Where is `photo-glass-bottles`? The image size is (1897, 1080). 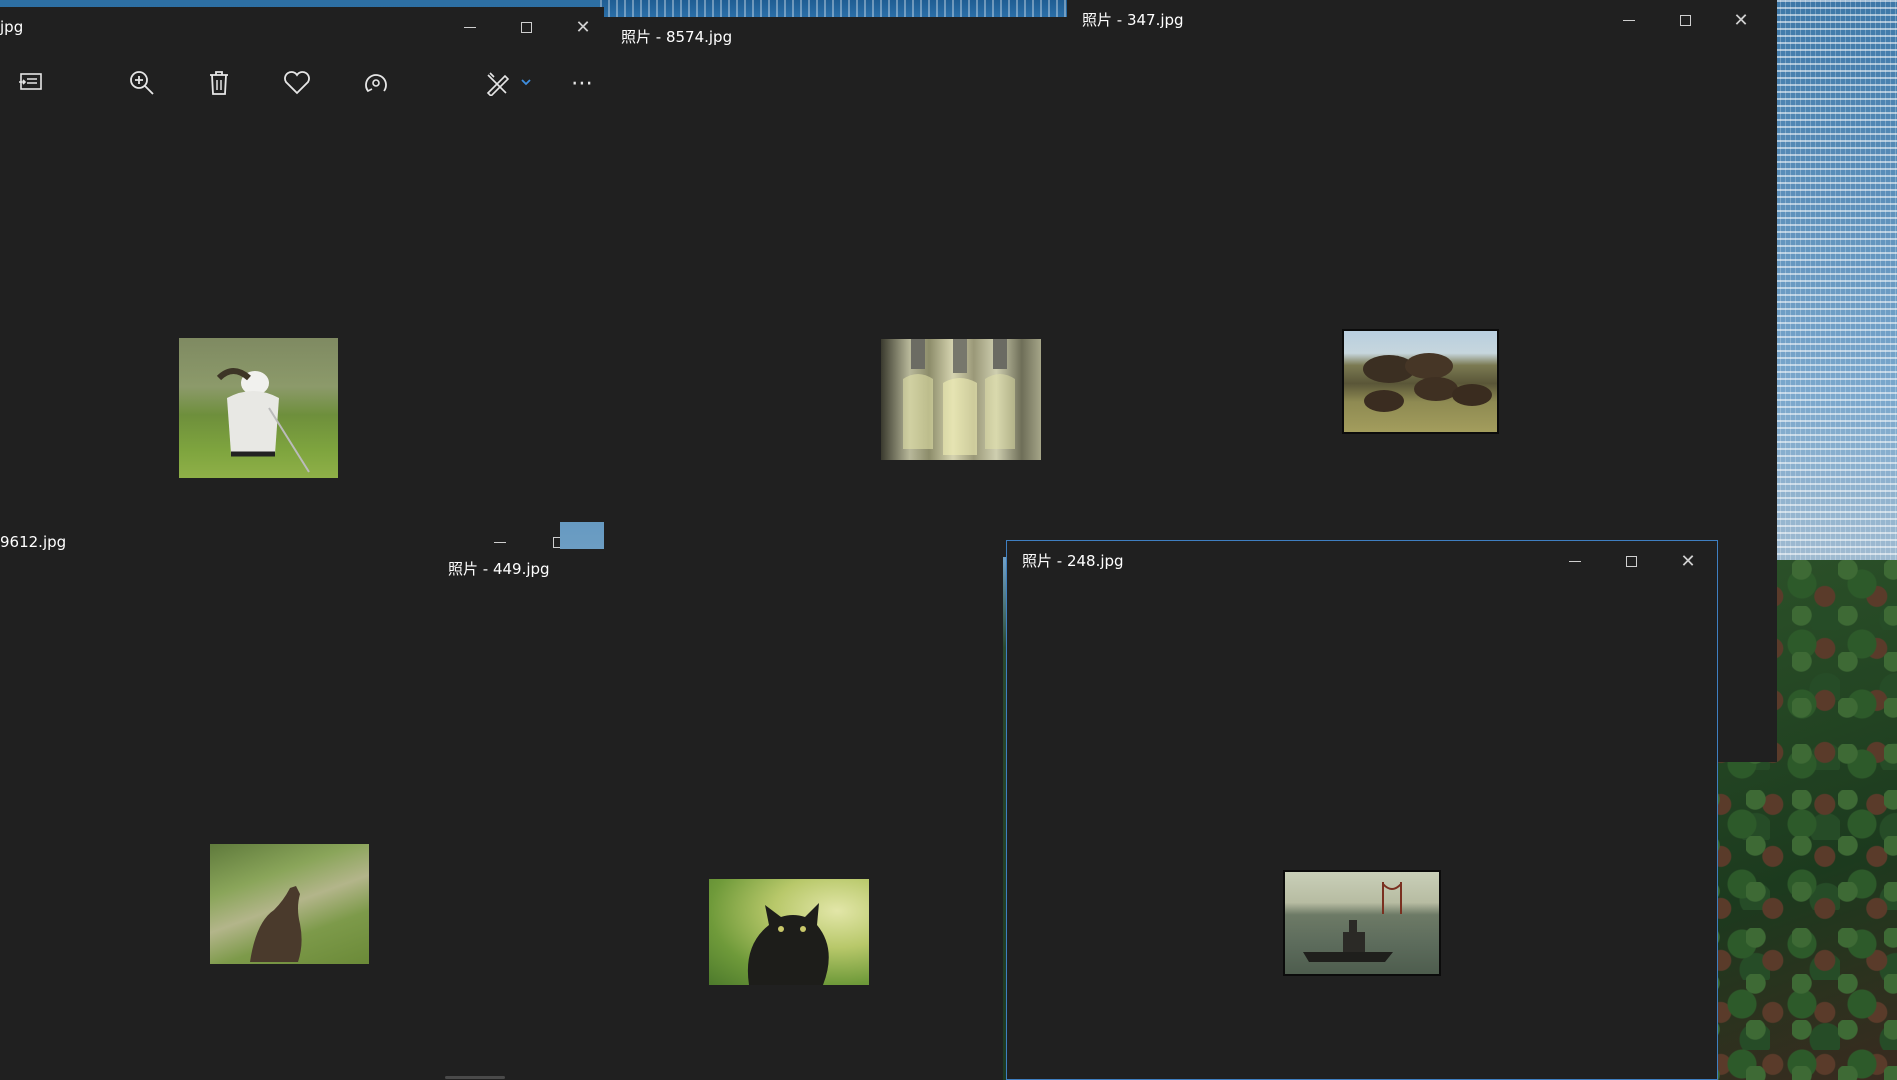 photo-glass-bottles is located at coordinates (961, 399).